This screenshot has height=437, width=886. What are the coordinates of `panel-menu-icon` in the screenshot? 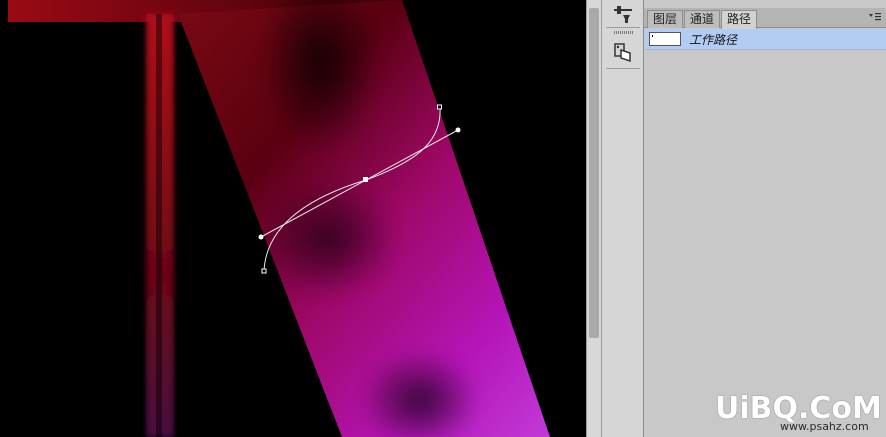 It's located at (875, 17).